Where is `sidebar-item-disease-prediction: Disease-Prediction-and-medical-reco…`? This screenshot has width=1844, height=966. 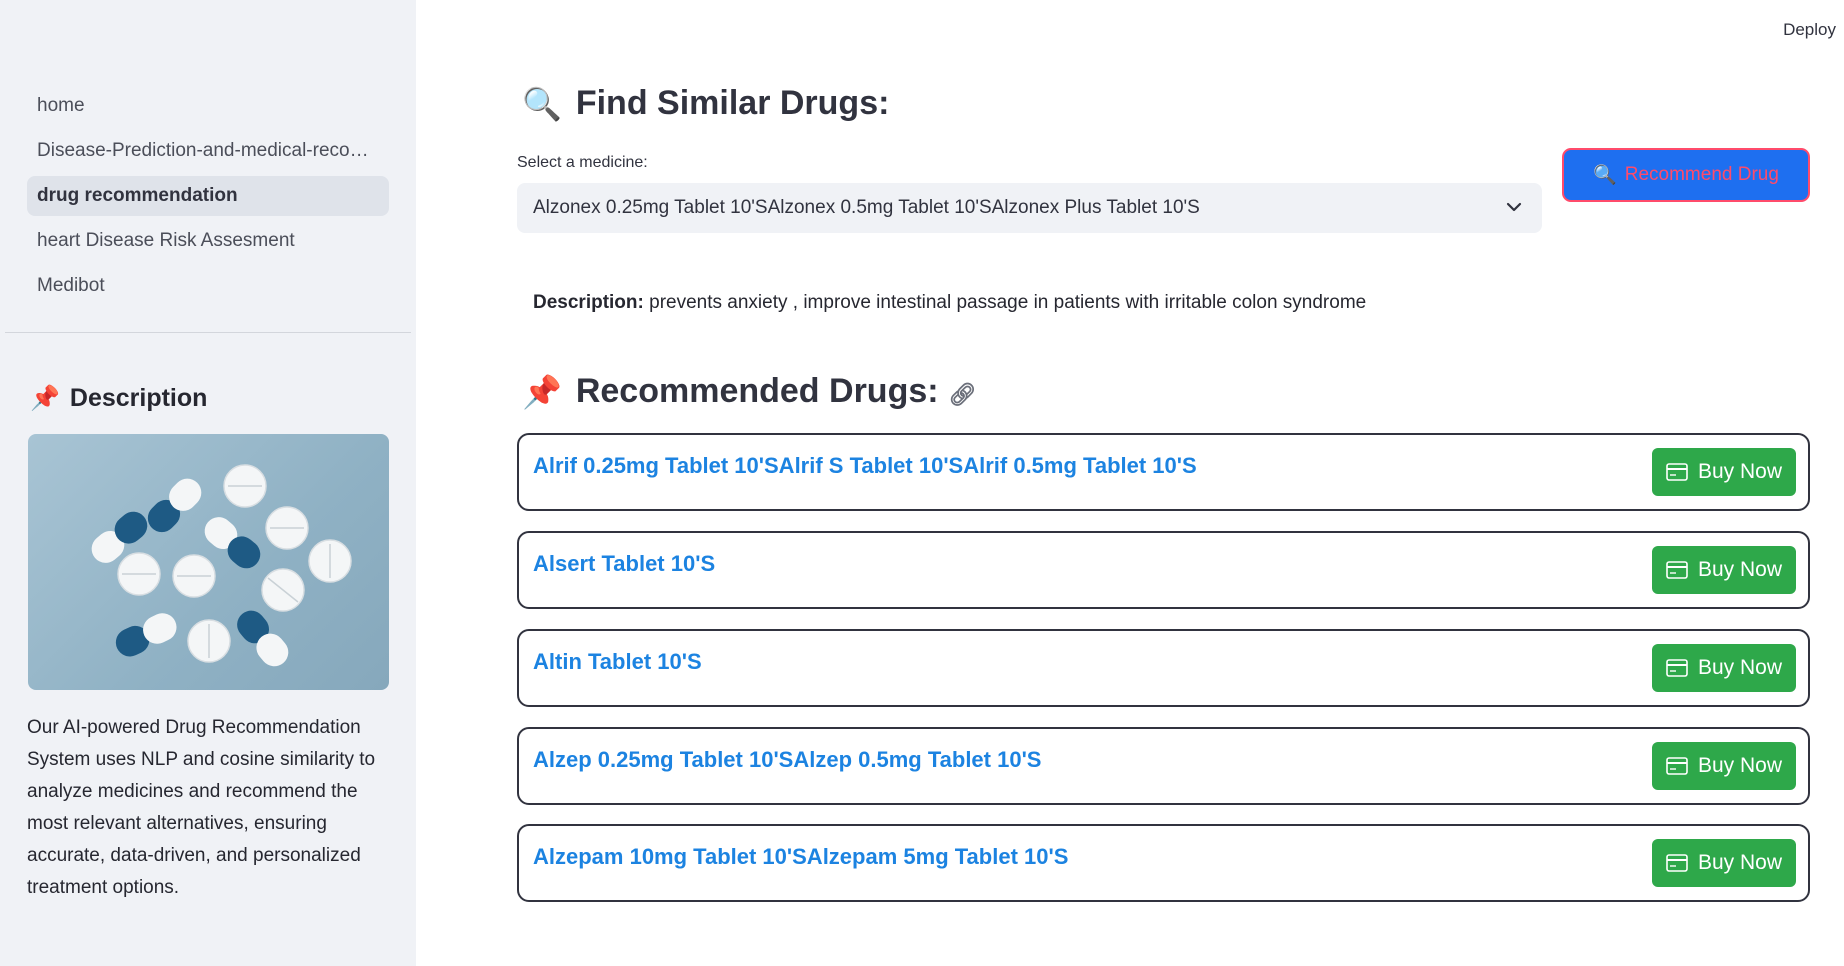 sidebar-item-disease-prediction: Disease-Prediction-and-medical-reco… is located at coordinates (208, 151).